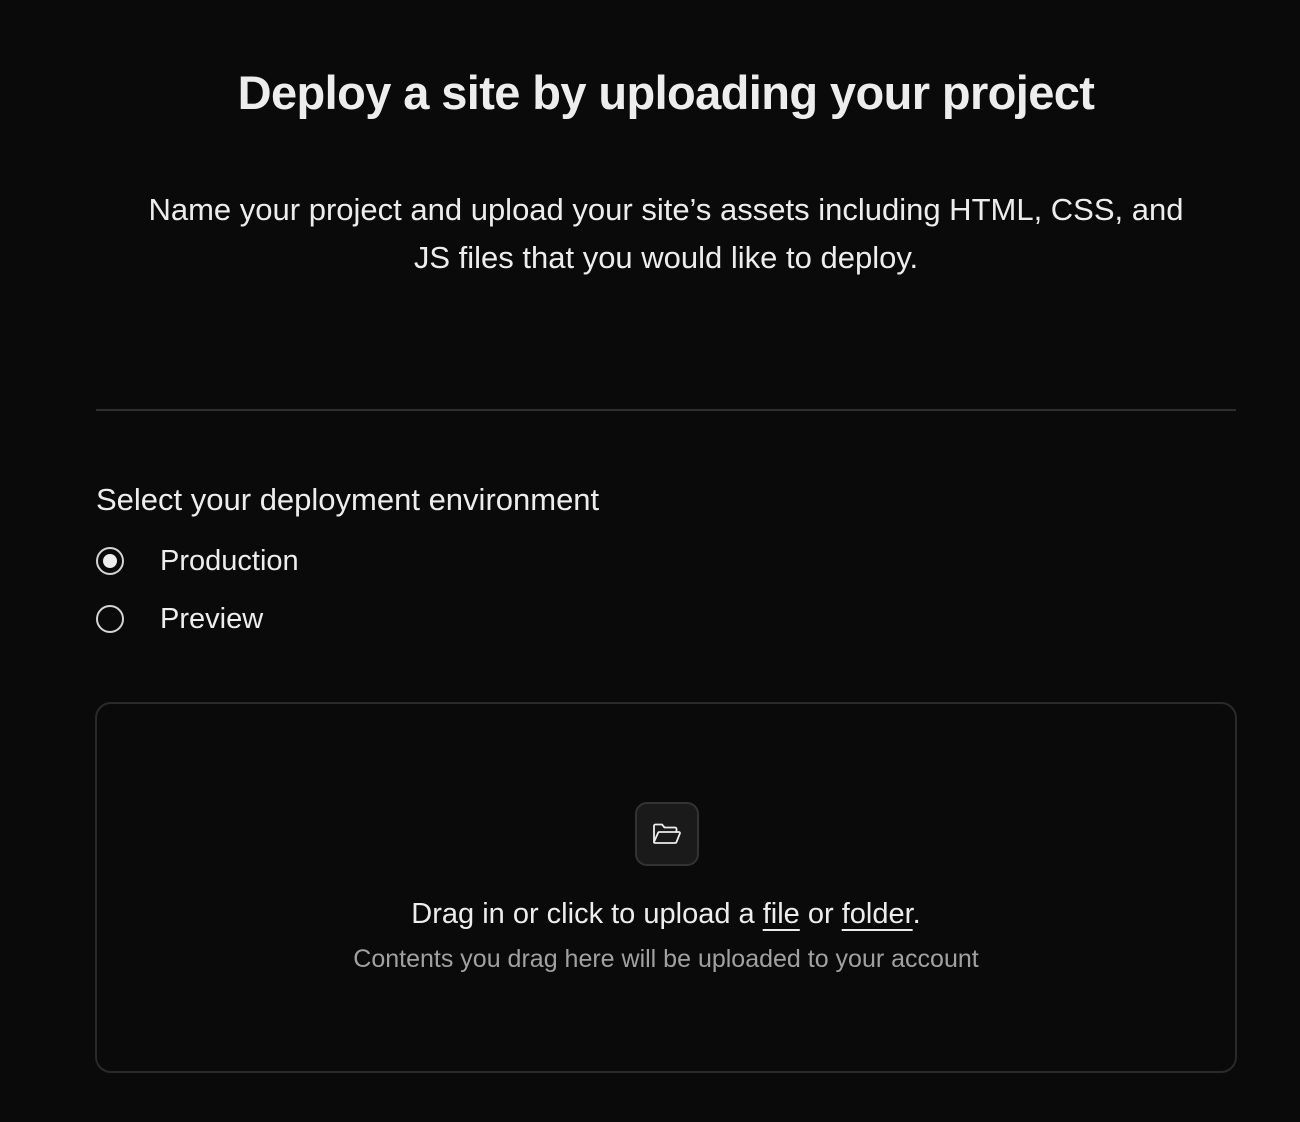 This screenshot has width=1300, height=1122. I want to click on radio-label-production: Production, so click(229, 561).